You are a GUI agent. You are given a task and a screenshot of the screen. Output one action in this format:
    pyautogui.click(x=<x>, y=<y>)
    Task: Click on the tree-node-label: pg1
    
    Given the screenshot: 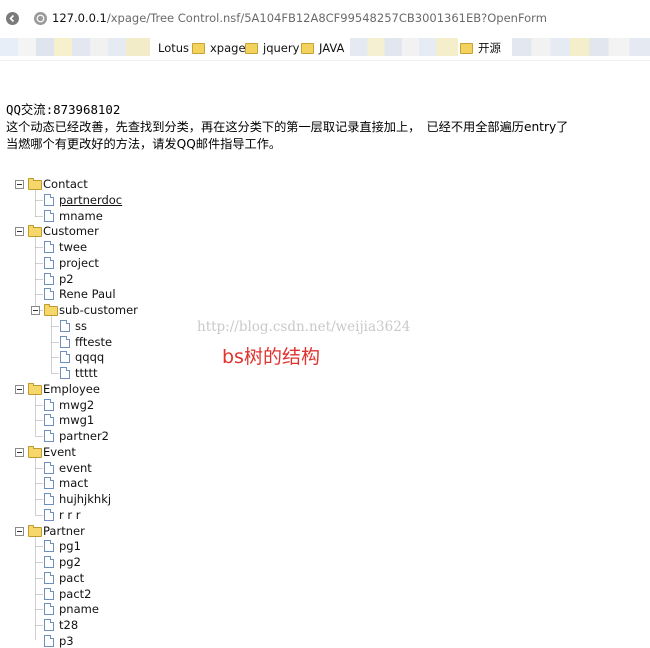 What is the action you would take?
    pyautogui.click(x=70, y=546)
    